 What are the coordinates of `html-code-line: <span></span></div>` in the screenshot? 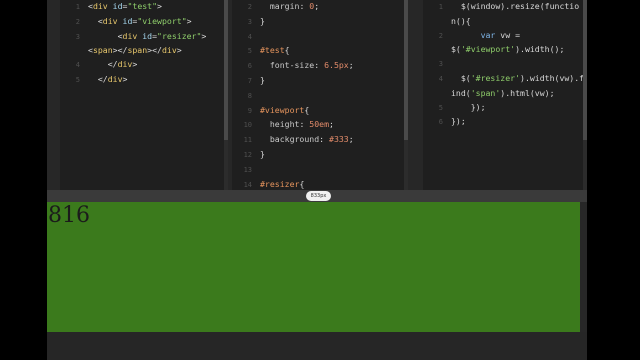 It's located at (141, 51).